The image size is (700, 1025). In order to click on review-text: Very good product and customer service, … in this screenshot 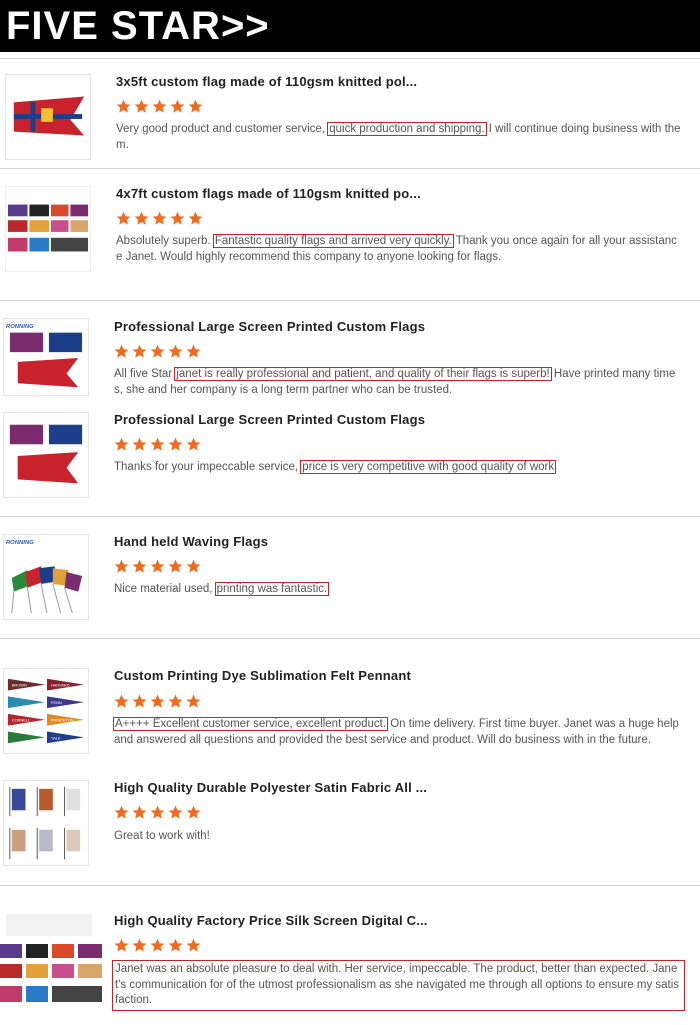, I will do `click(399, 137)`.